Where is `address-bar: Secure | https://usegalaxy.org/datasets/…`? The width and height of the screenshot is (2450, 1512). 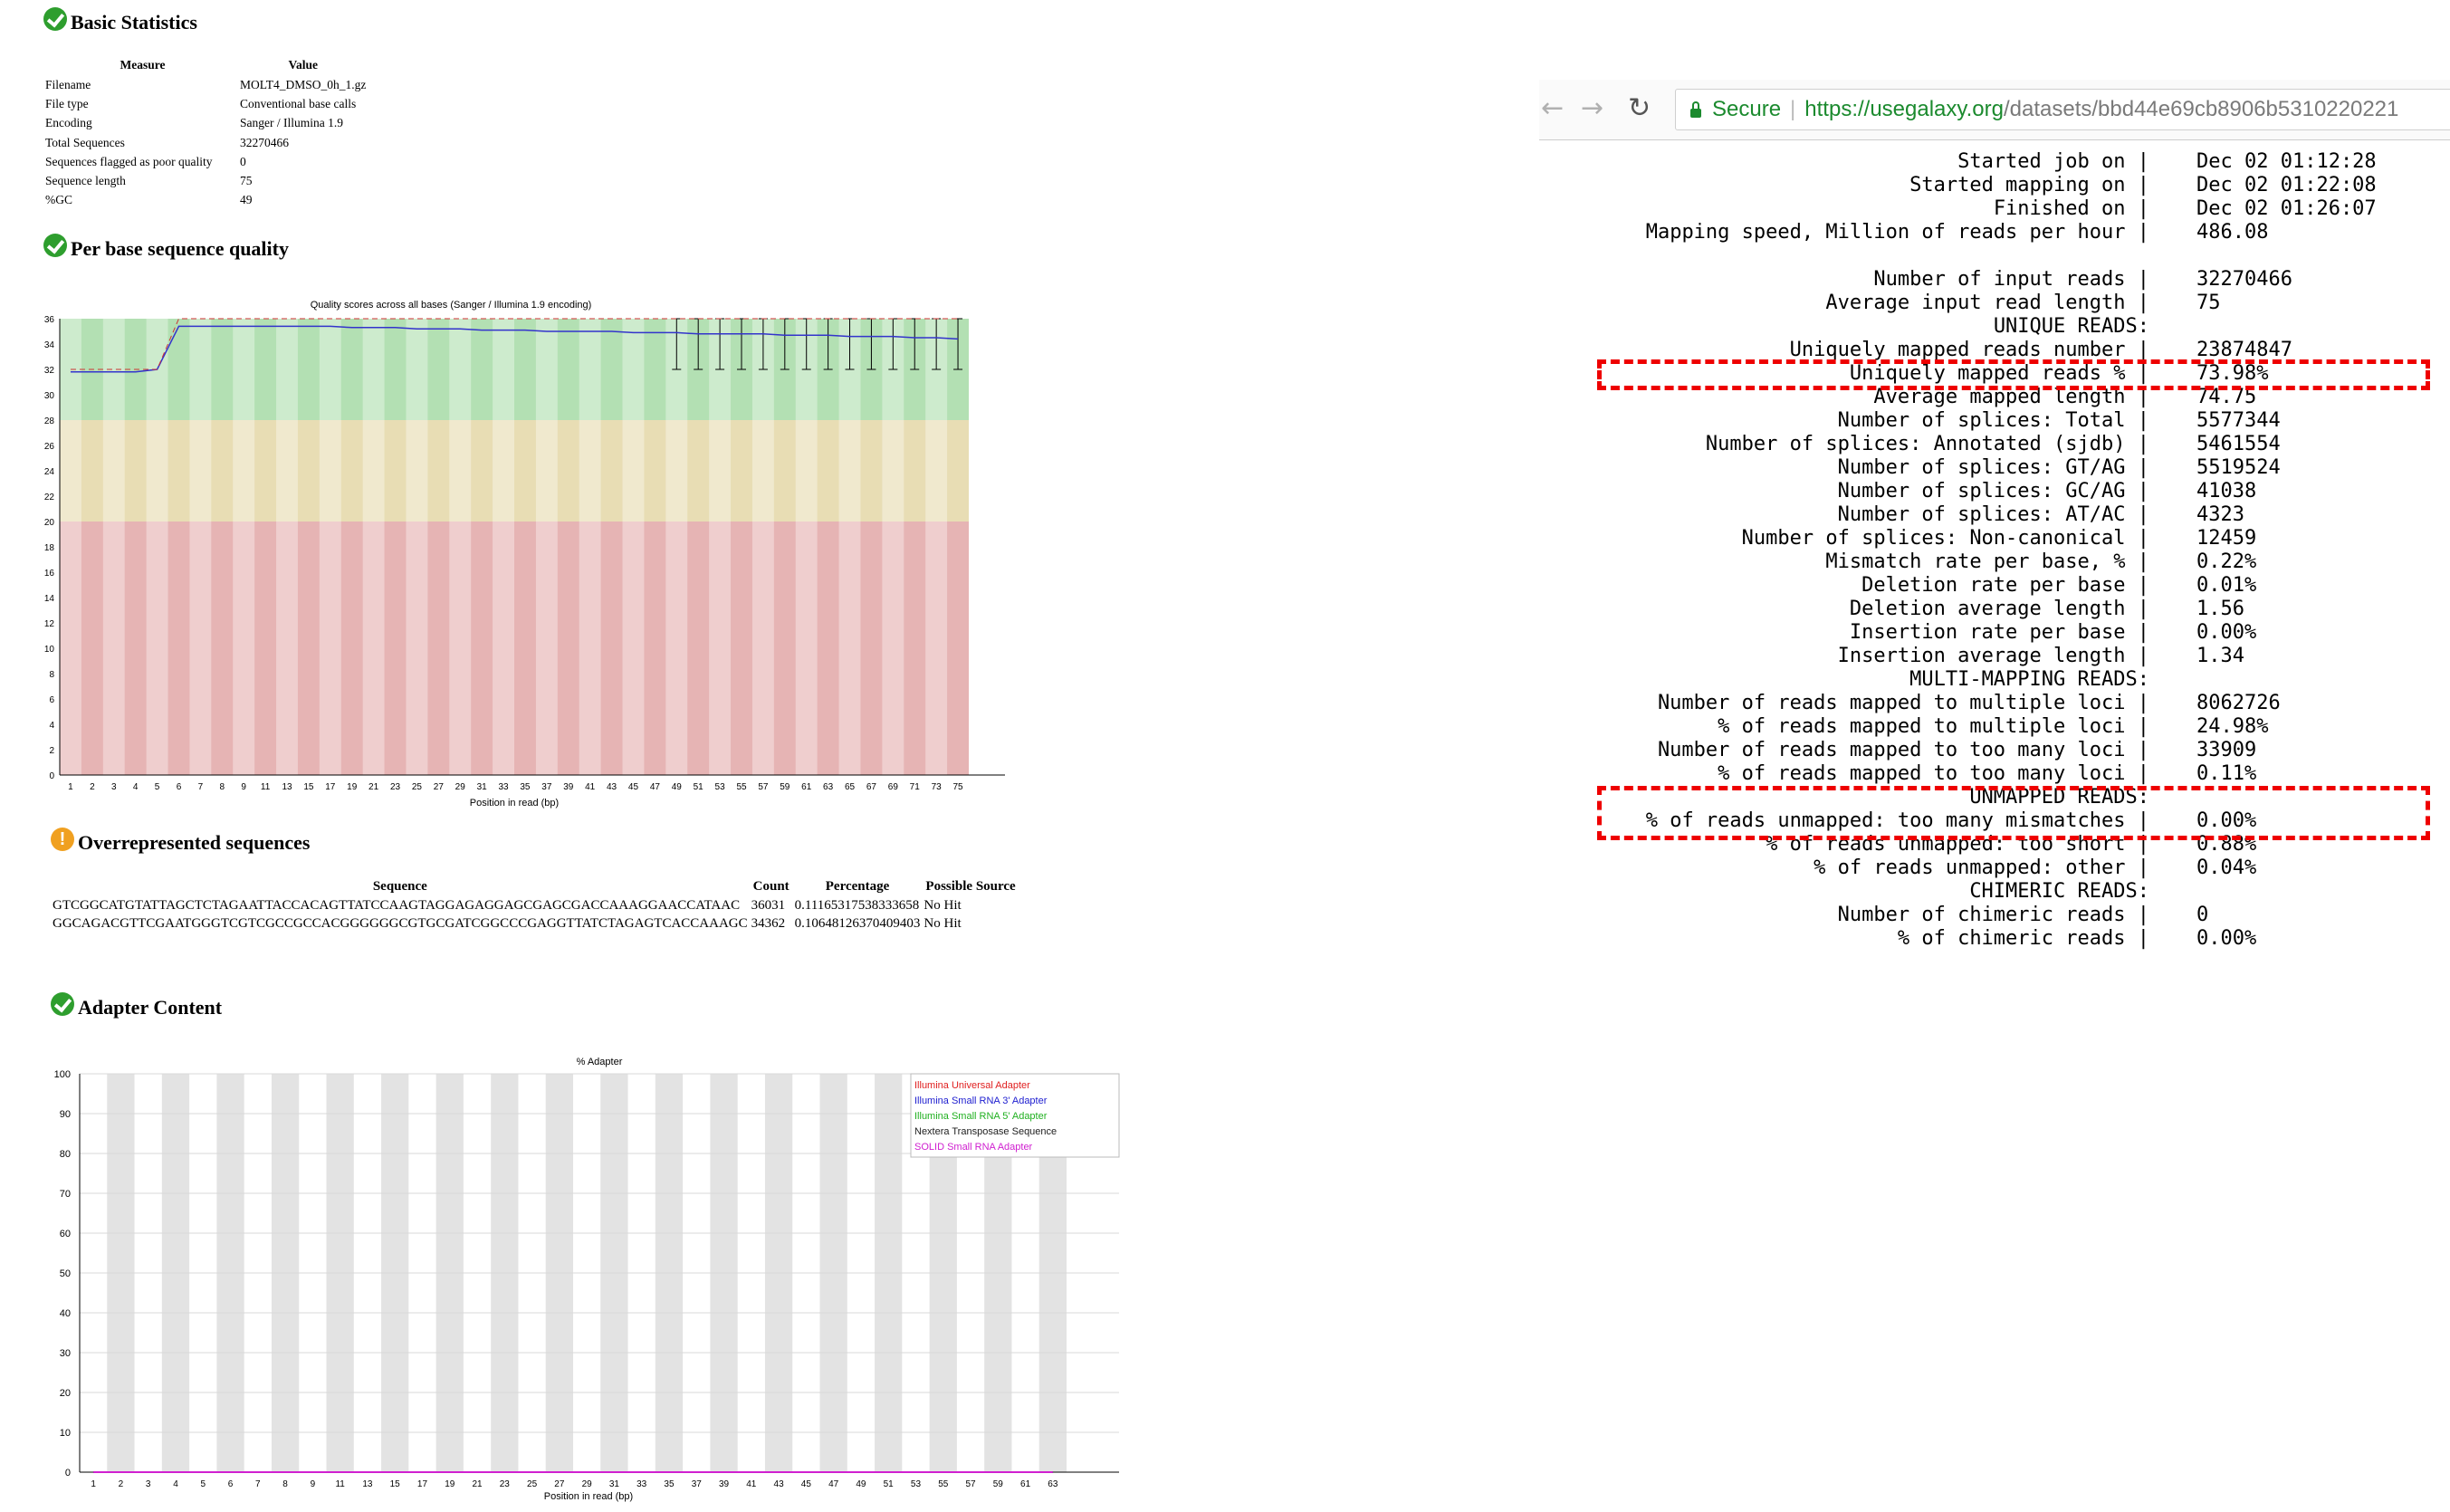 address-bar: Secure | https://usegalaxy.org/datasets/… is located at coordinates (2062, 109).